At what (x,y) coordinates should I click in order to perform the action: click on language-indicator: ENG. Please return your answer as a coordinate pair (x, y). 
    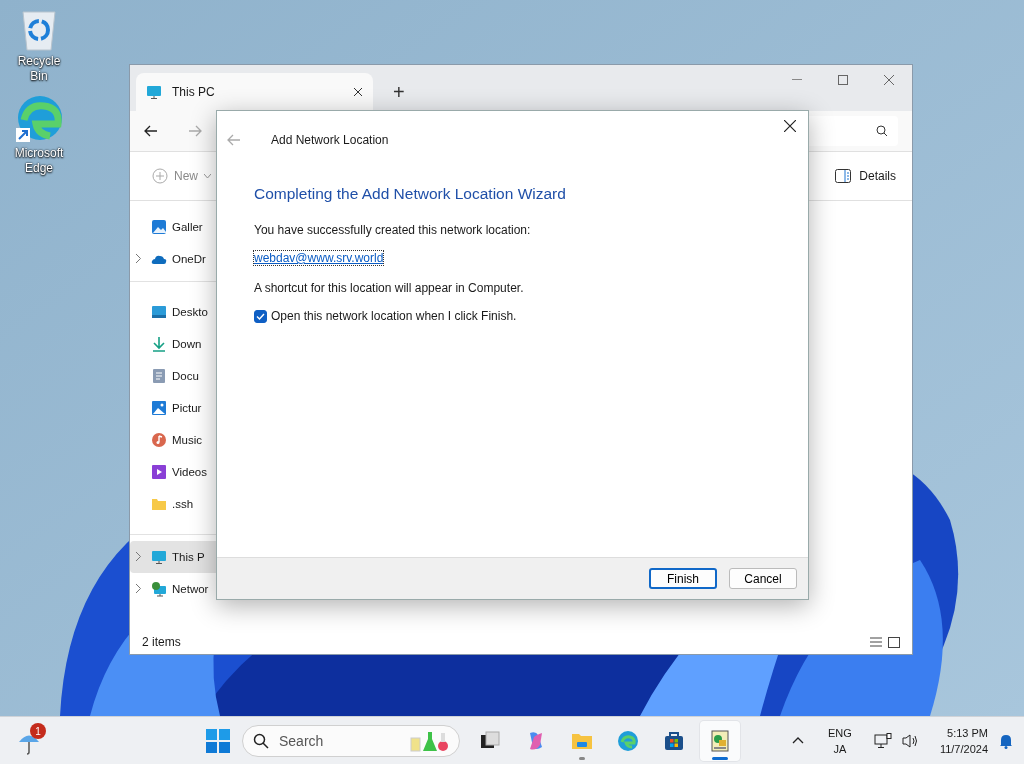
    Looking at the image, I should click on (840, 732).